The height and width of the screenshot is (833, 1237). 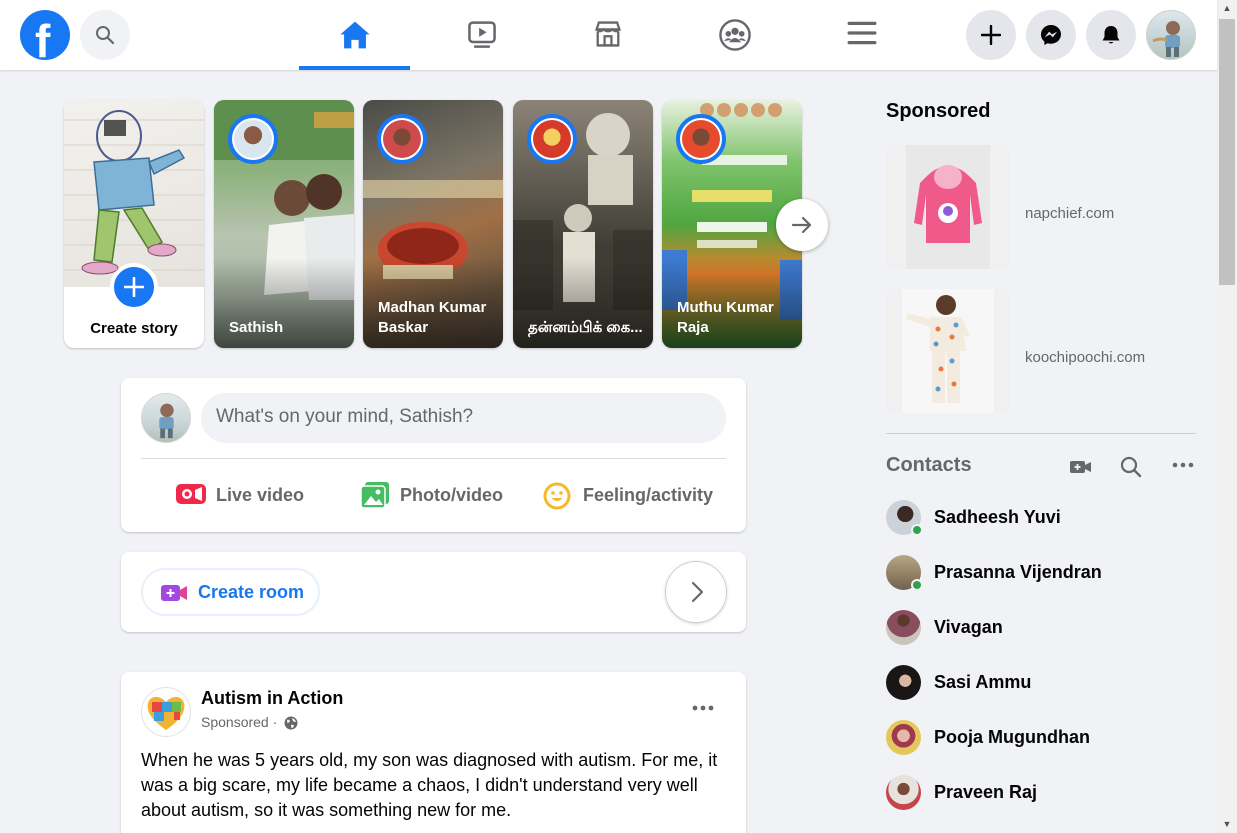 I want to click on room-video-icon, so click(x=174, y=593).